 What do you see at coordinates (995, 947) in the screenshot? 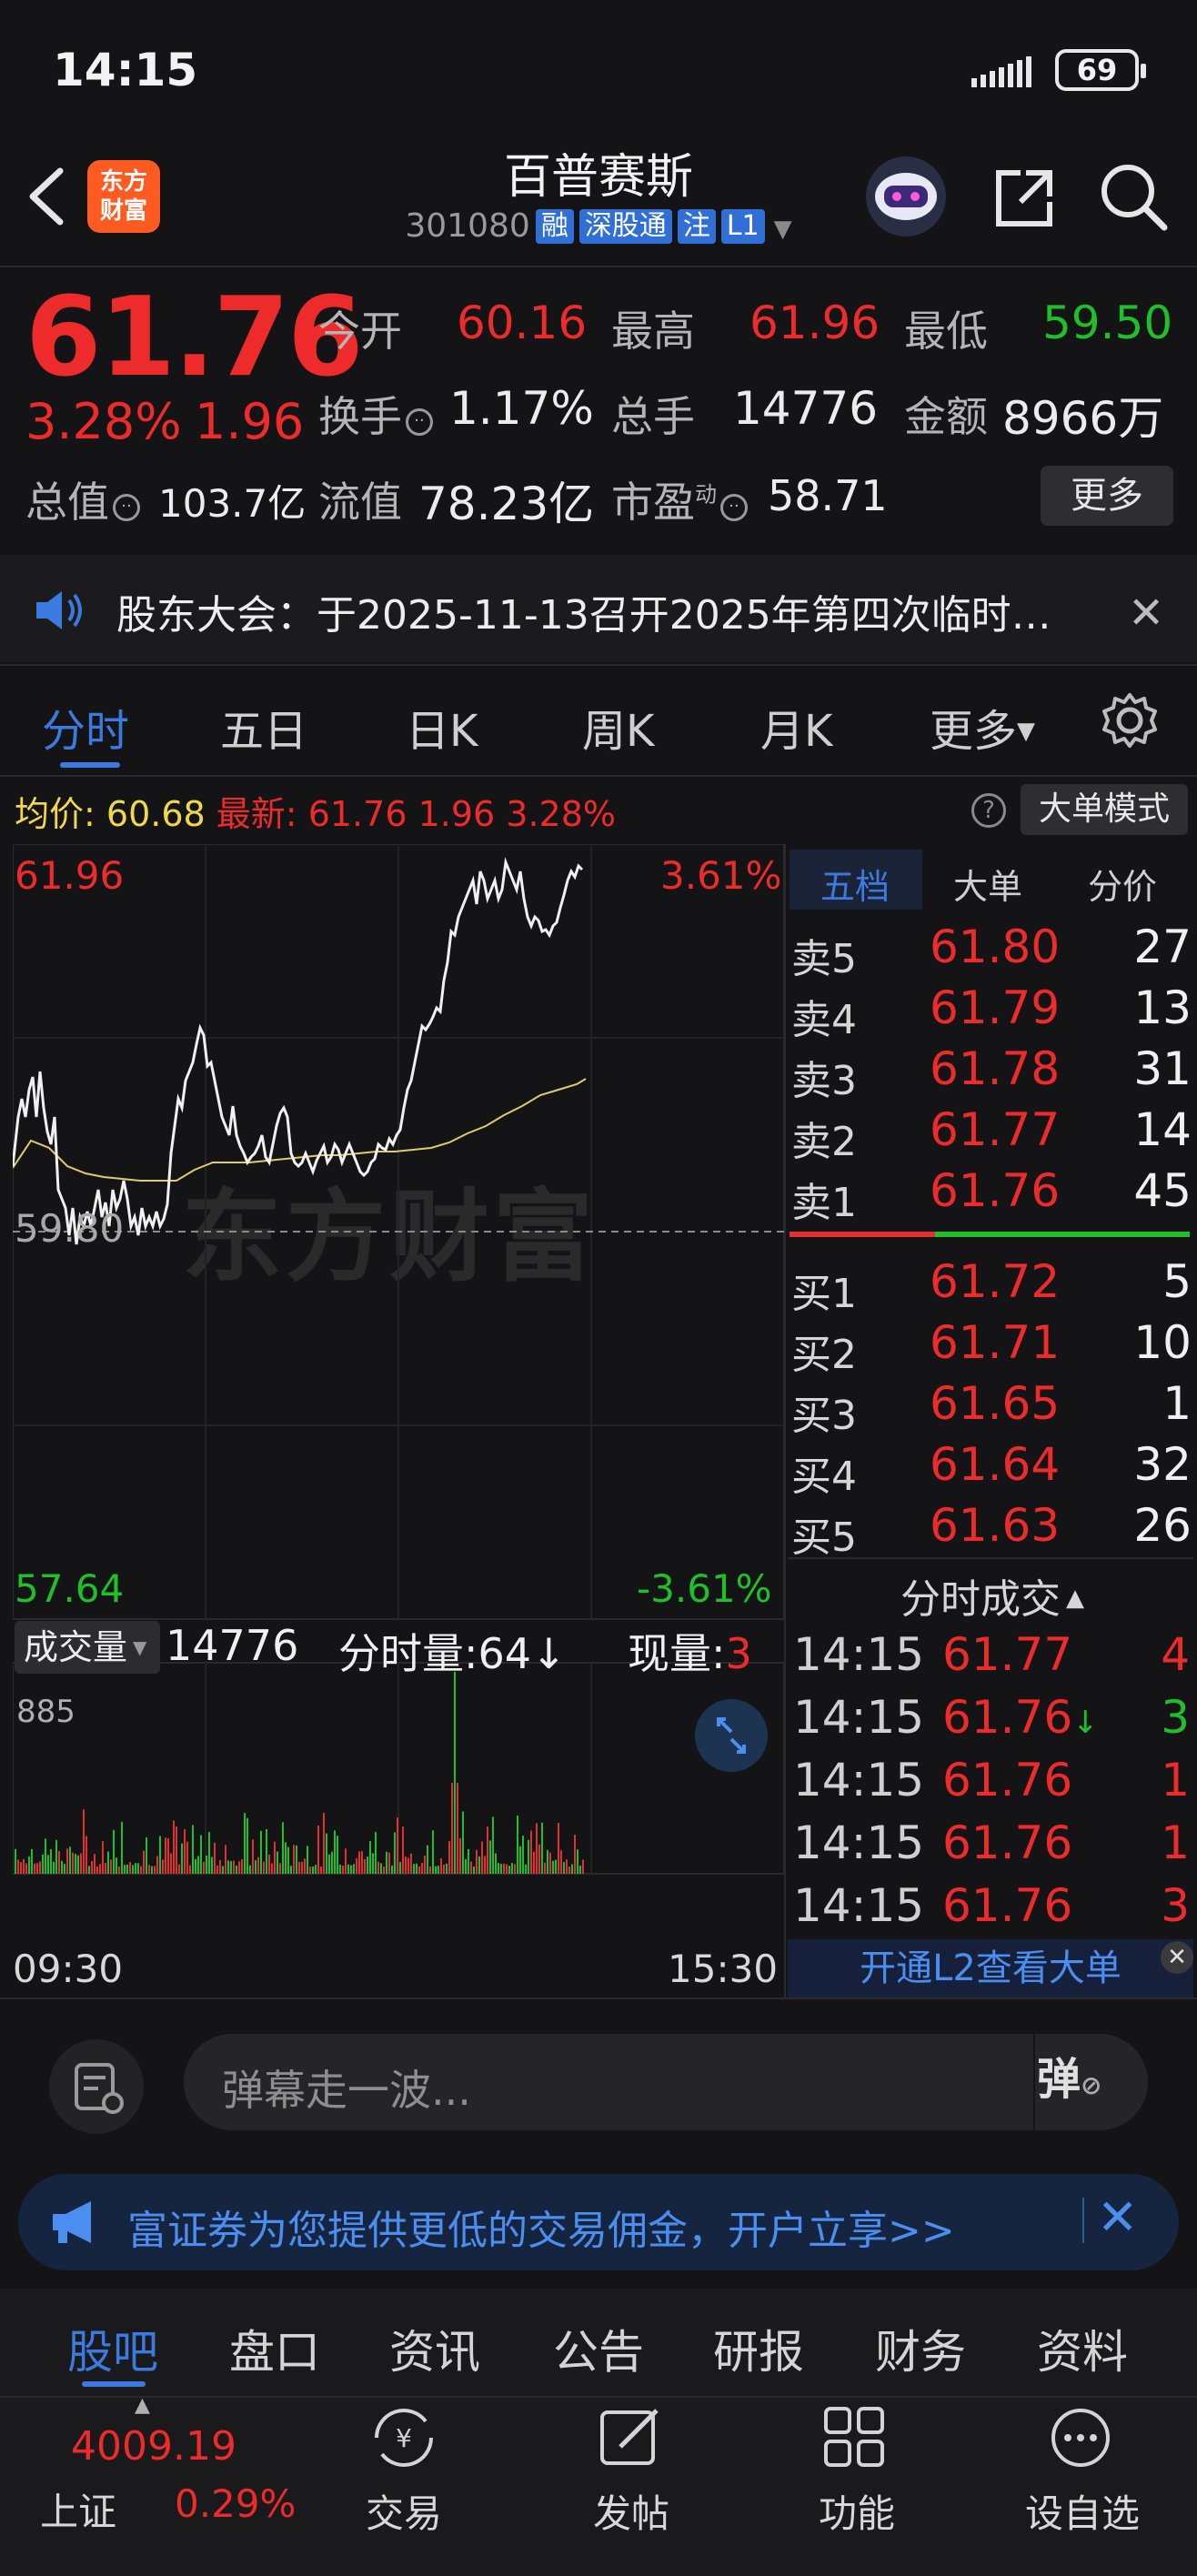
I see `ask-price: 61.80` at bounding box center [995, 947].